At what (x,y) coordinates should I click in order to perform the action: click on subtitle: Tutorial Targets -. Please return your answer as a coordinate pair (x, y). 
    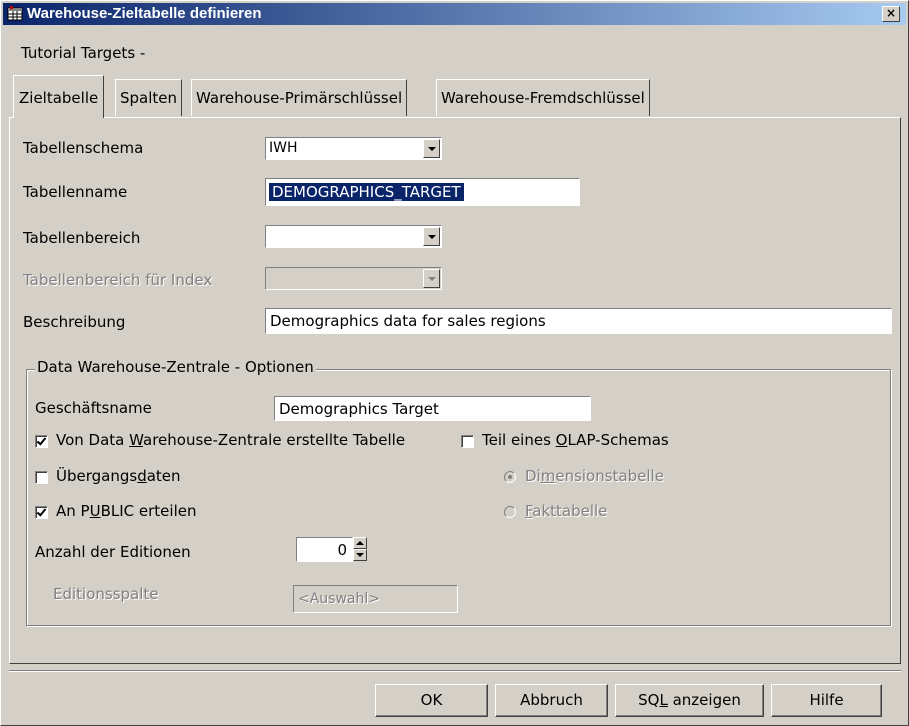
    Looking at the image, I should click on (83, 53).